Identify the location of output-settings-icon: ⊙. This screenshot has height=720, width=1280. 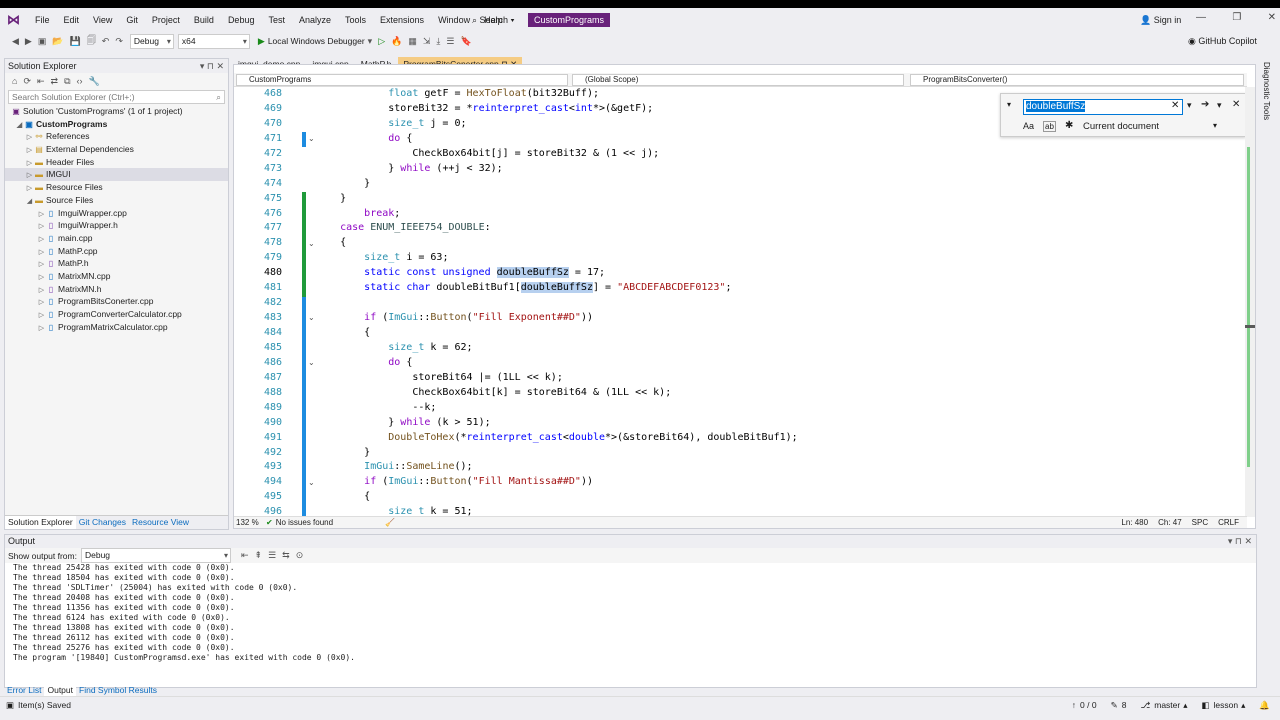
(300, 555).